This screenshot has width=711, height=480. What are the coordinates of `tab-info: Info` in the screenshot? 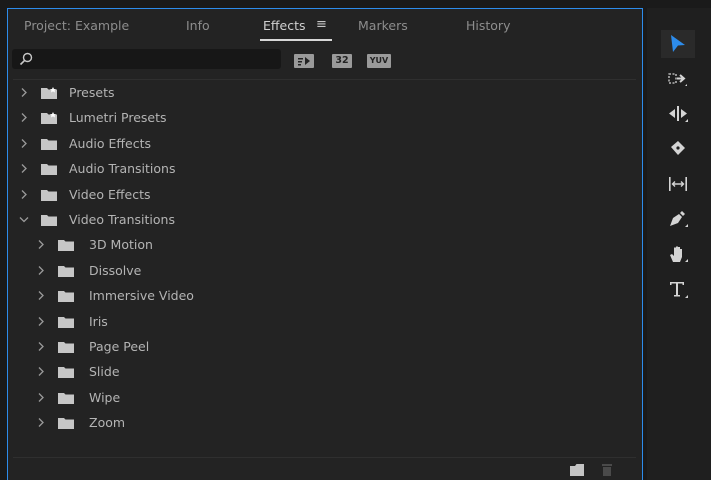 It's located at (198, 25).